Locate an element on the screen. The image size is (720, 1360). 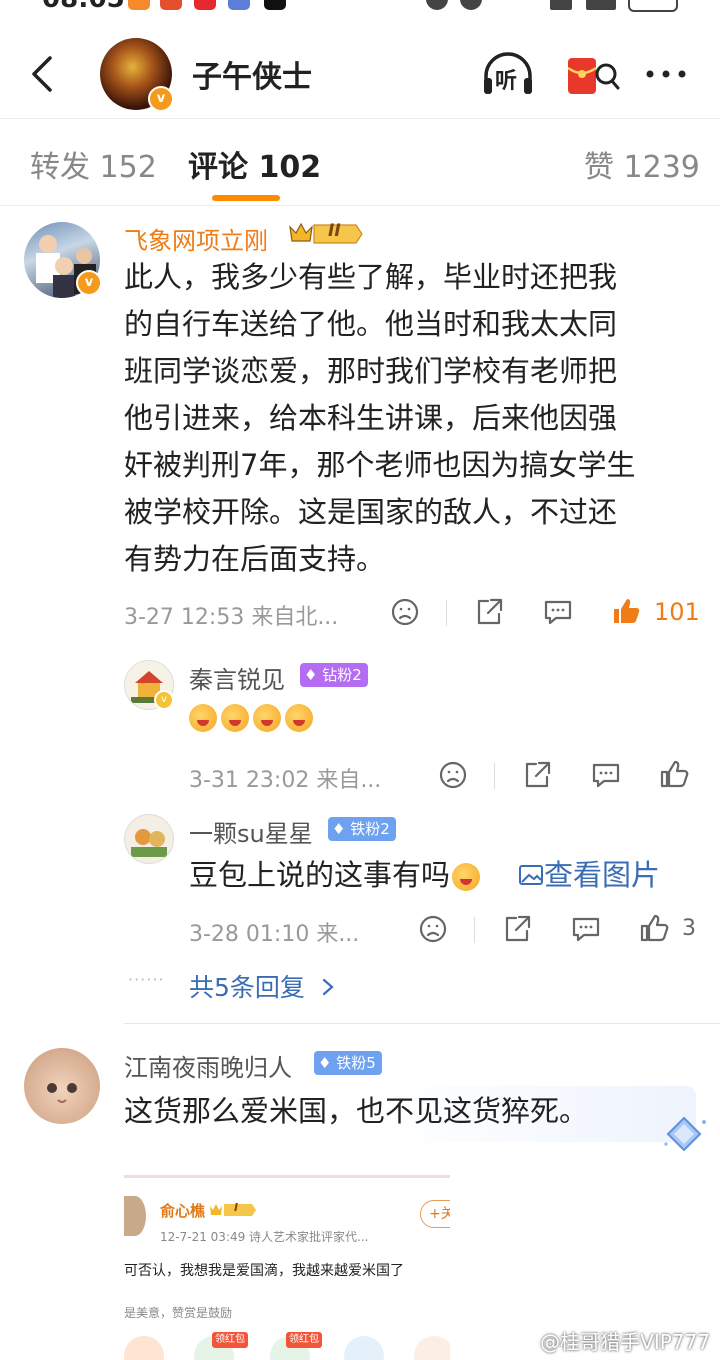
tab-likes: 赞 1239 is located at coordinates (642, 164).